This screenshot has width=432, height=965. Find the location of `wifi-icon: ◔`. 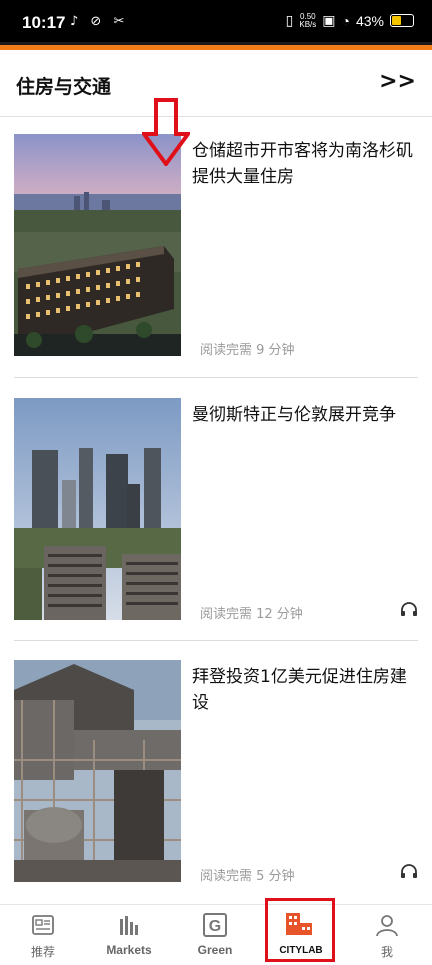

wifi-icon: ◔ is located at coordinates (345, 20).